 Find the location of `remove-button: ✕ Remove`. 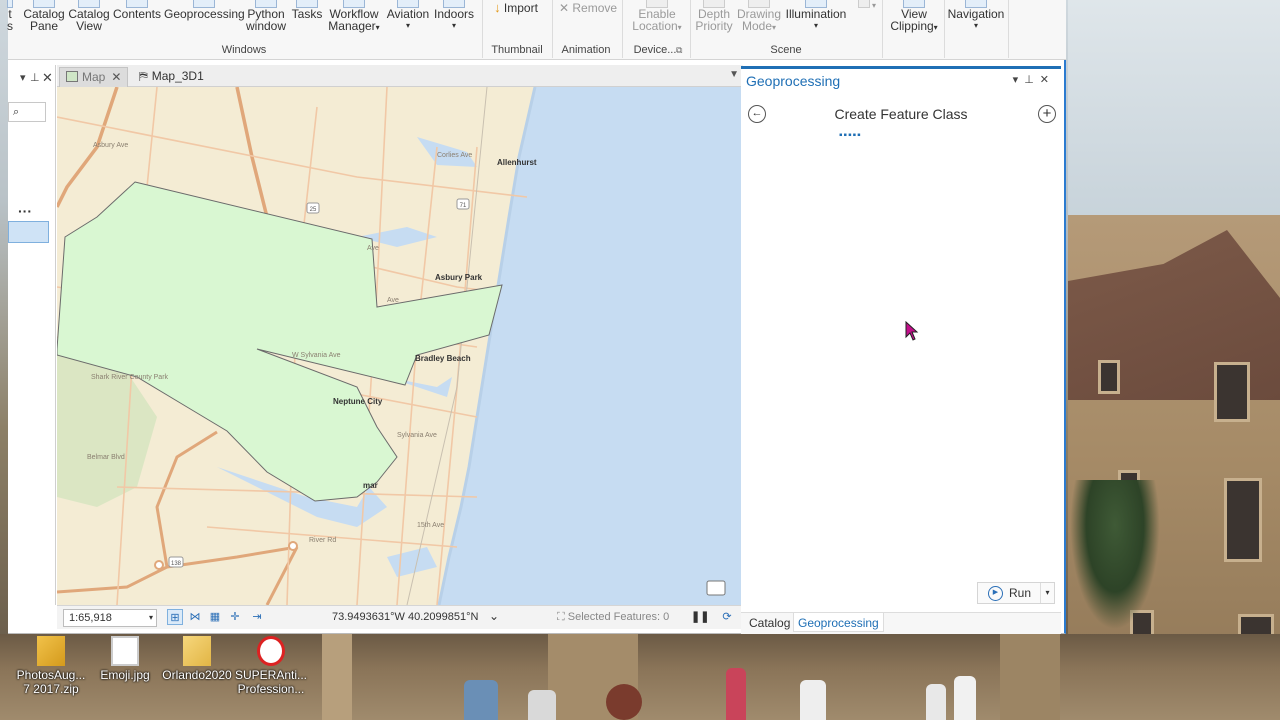

remove-button: ✕ Remove is located at coordinates (588, 8).